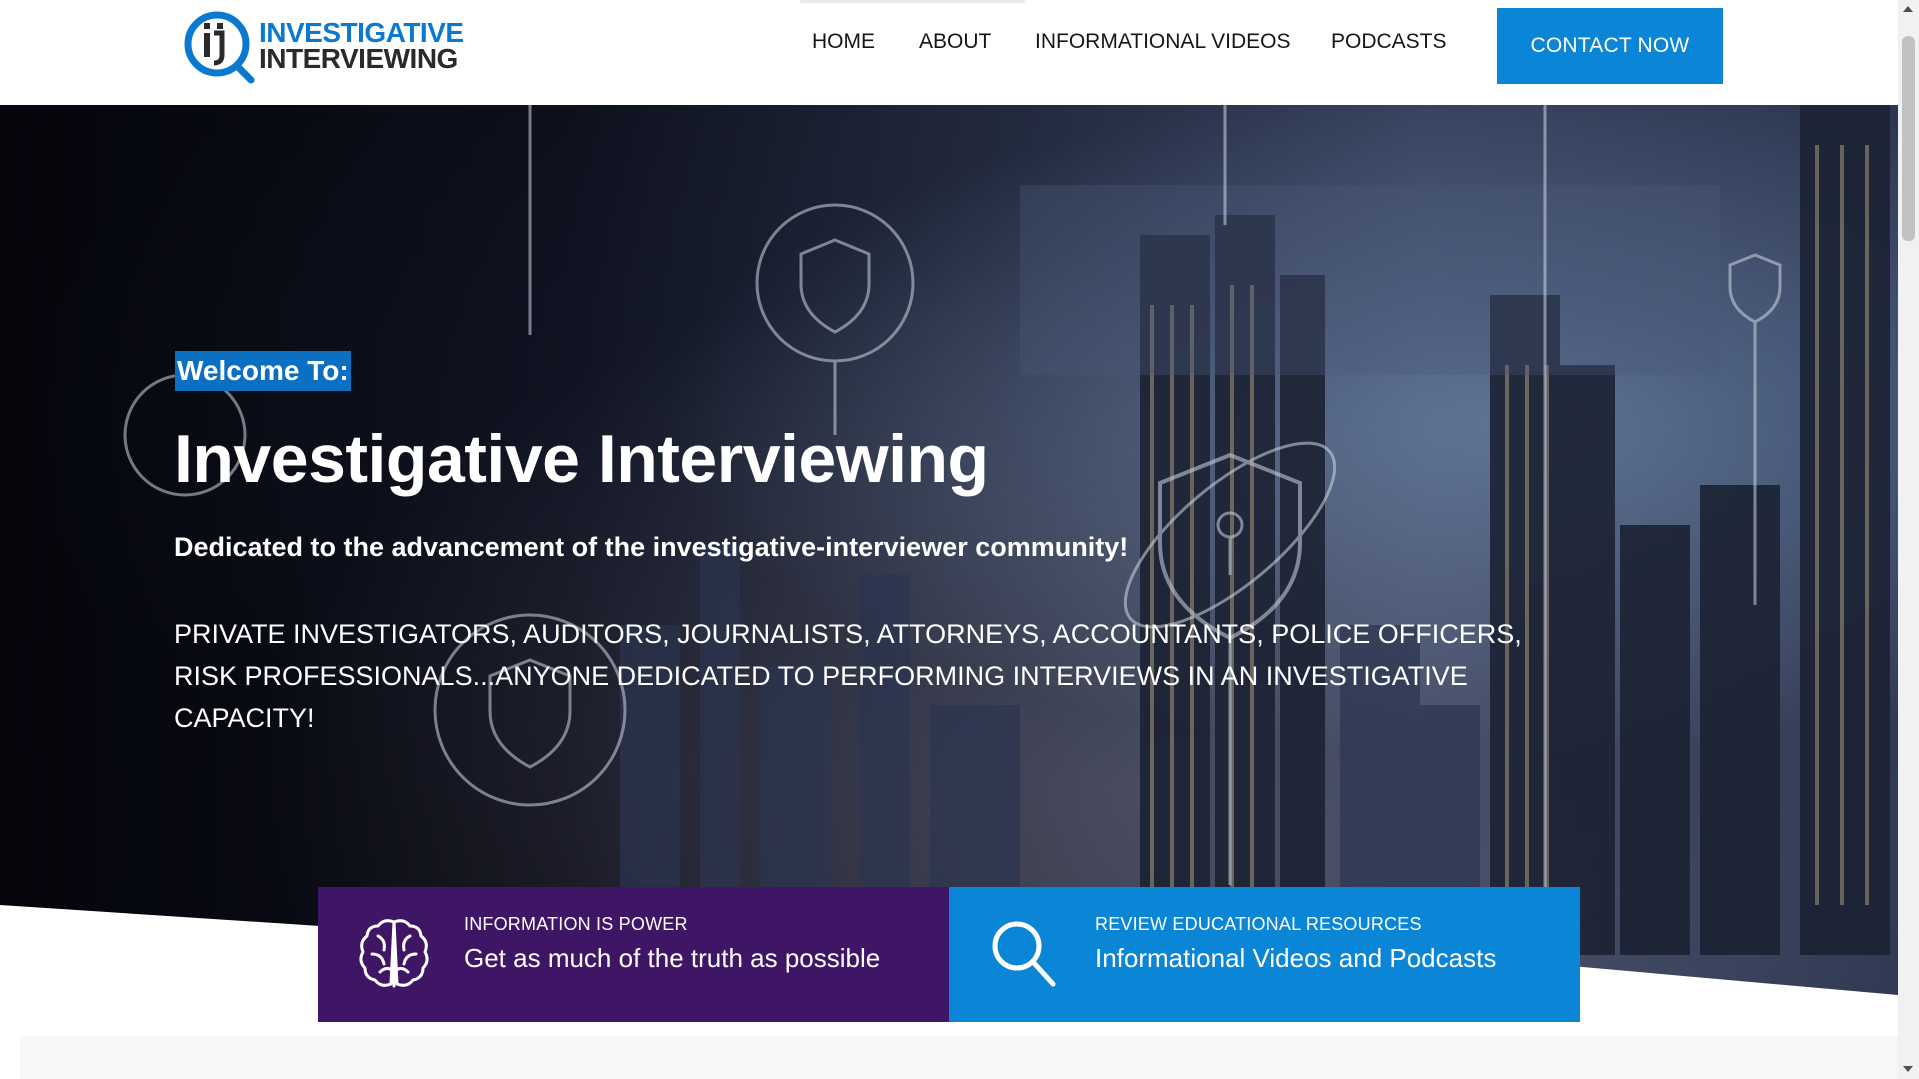  I want to click on magnifier-icon, so click(1024, 954).